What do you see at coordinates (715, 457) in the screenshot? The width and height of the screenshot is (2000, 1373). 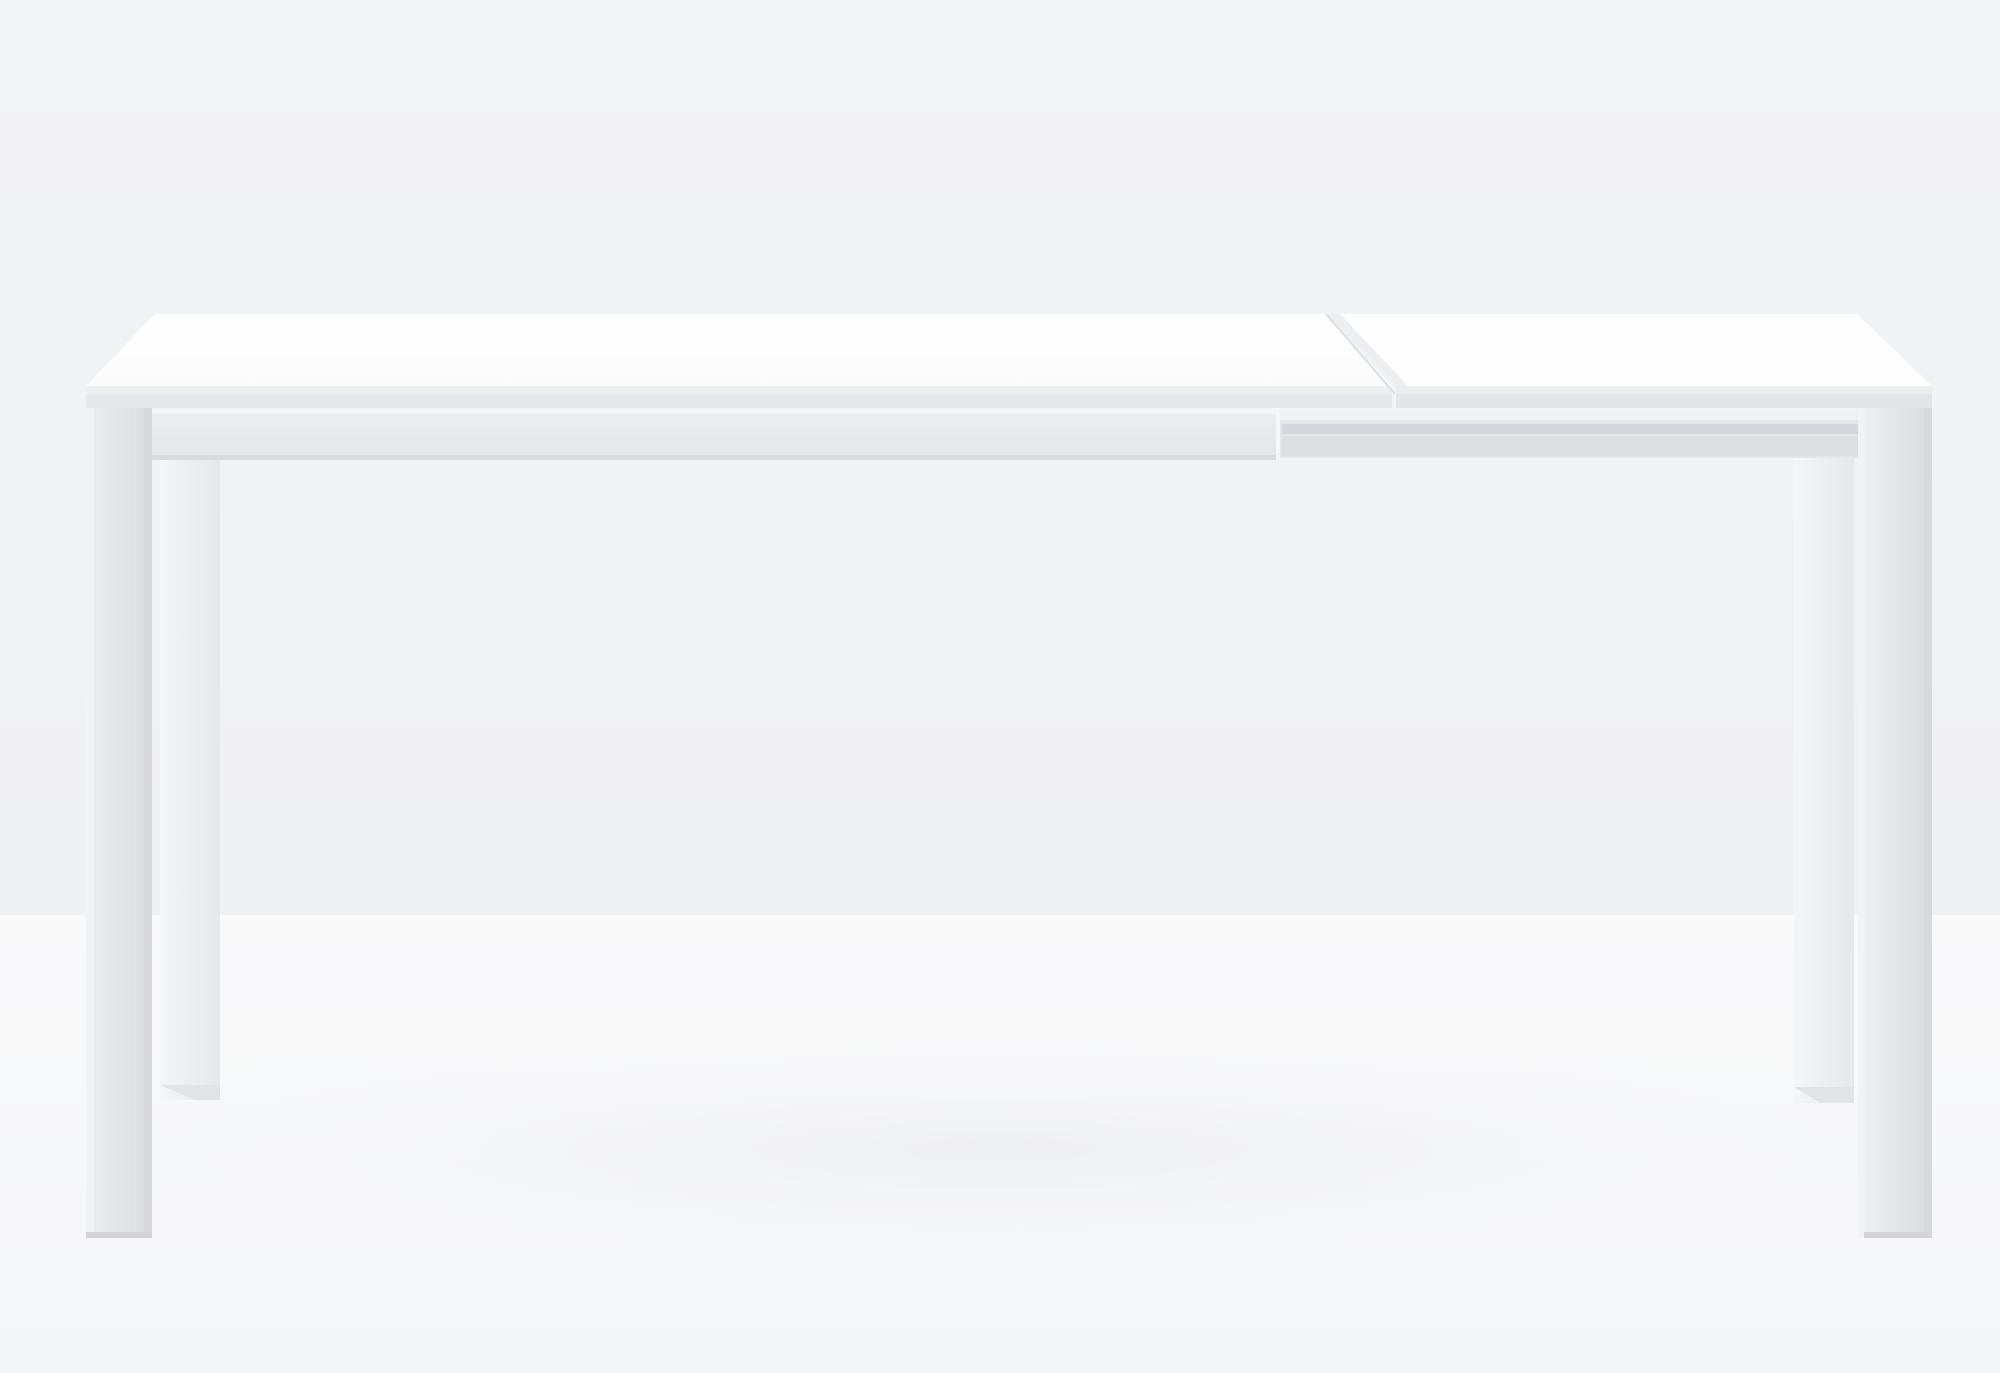 I see `side-apron-bottom-edge` at bounding box center [715, 457].